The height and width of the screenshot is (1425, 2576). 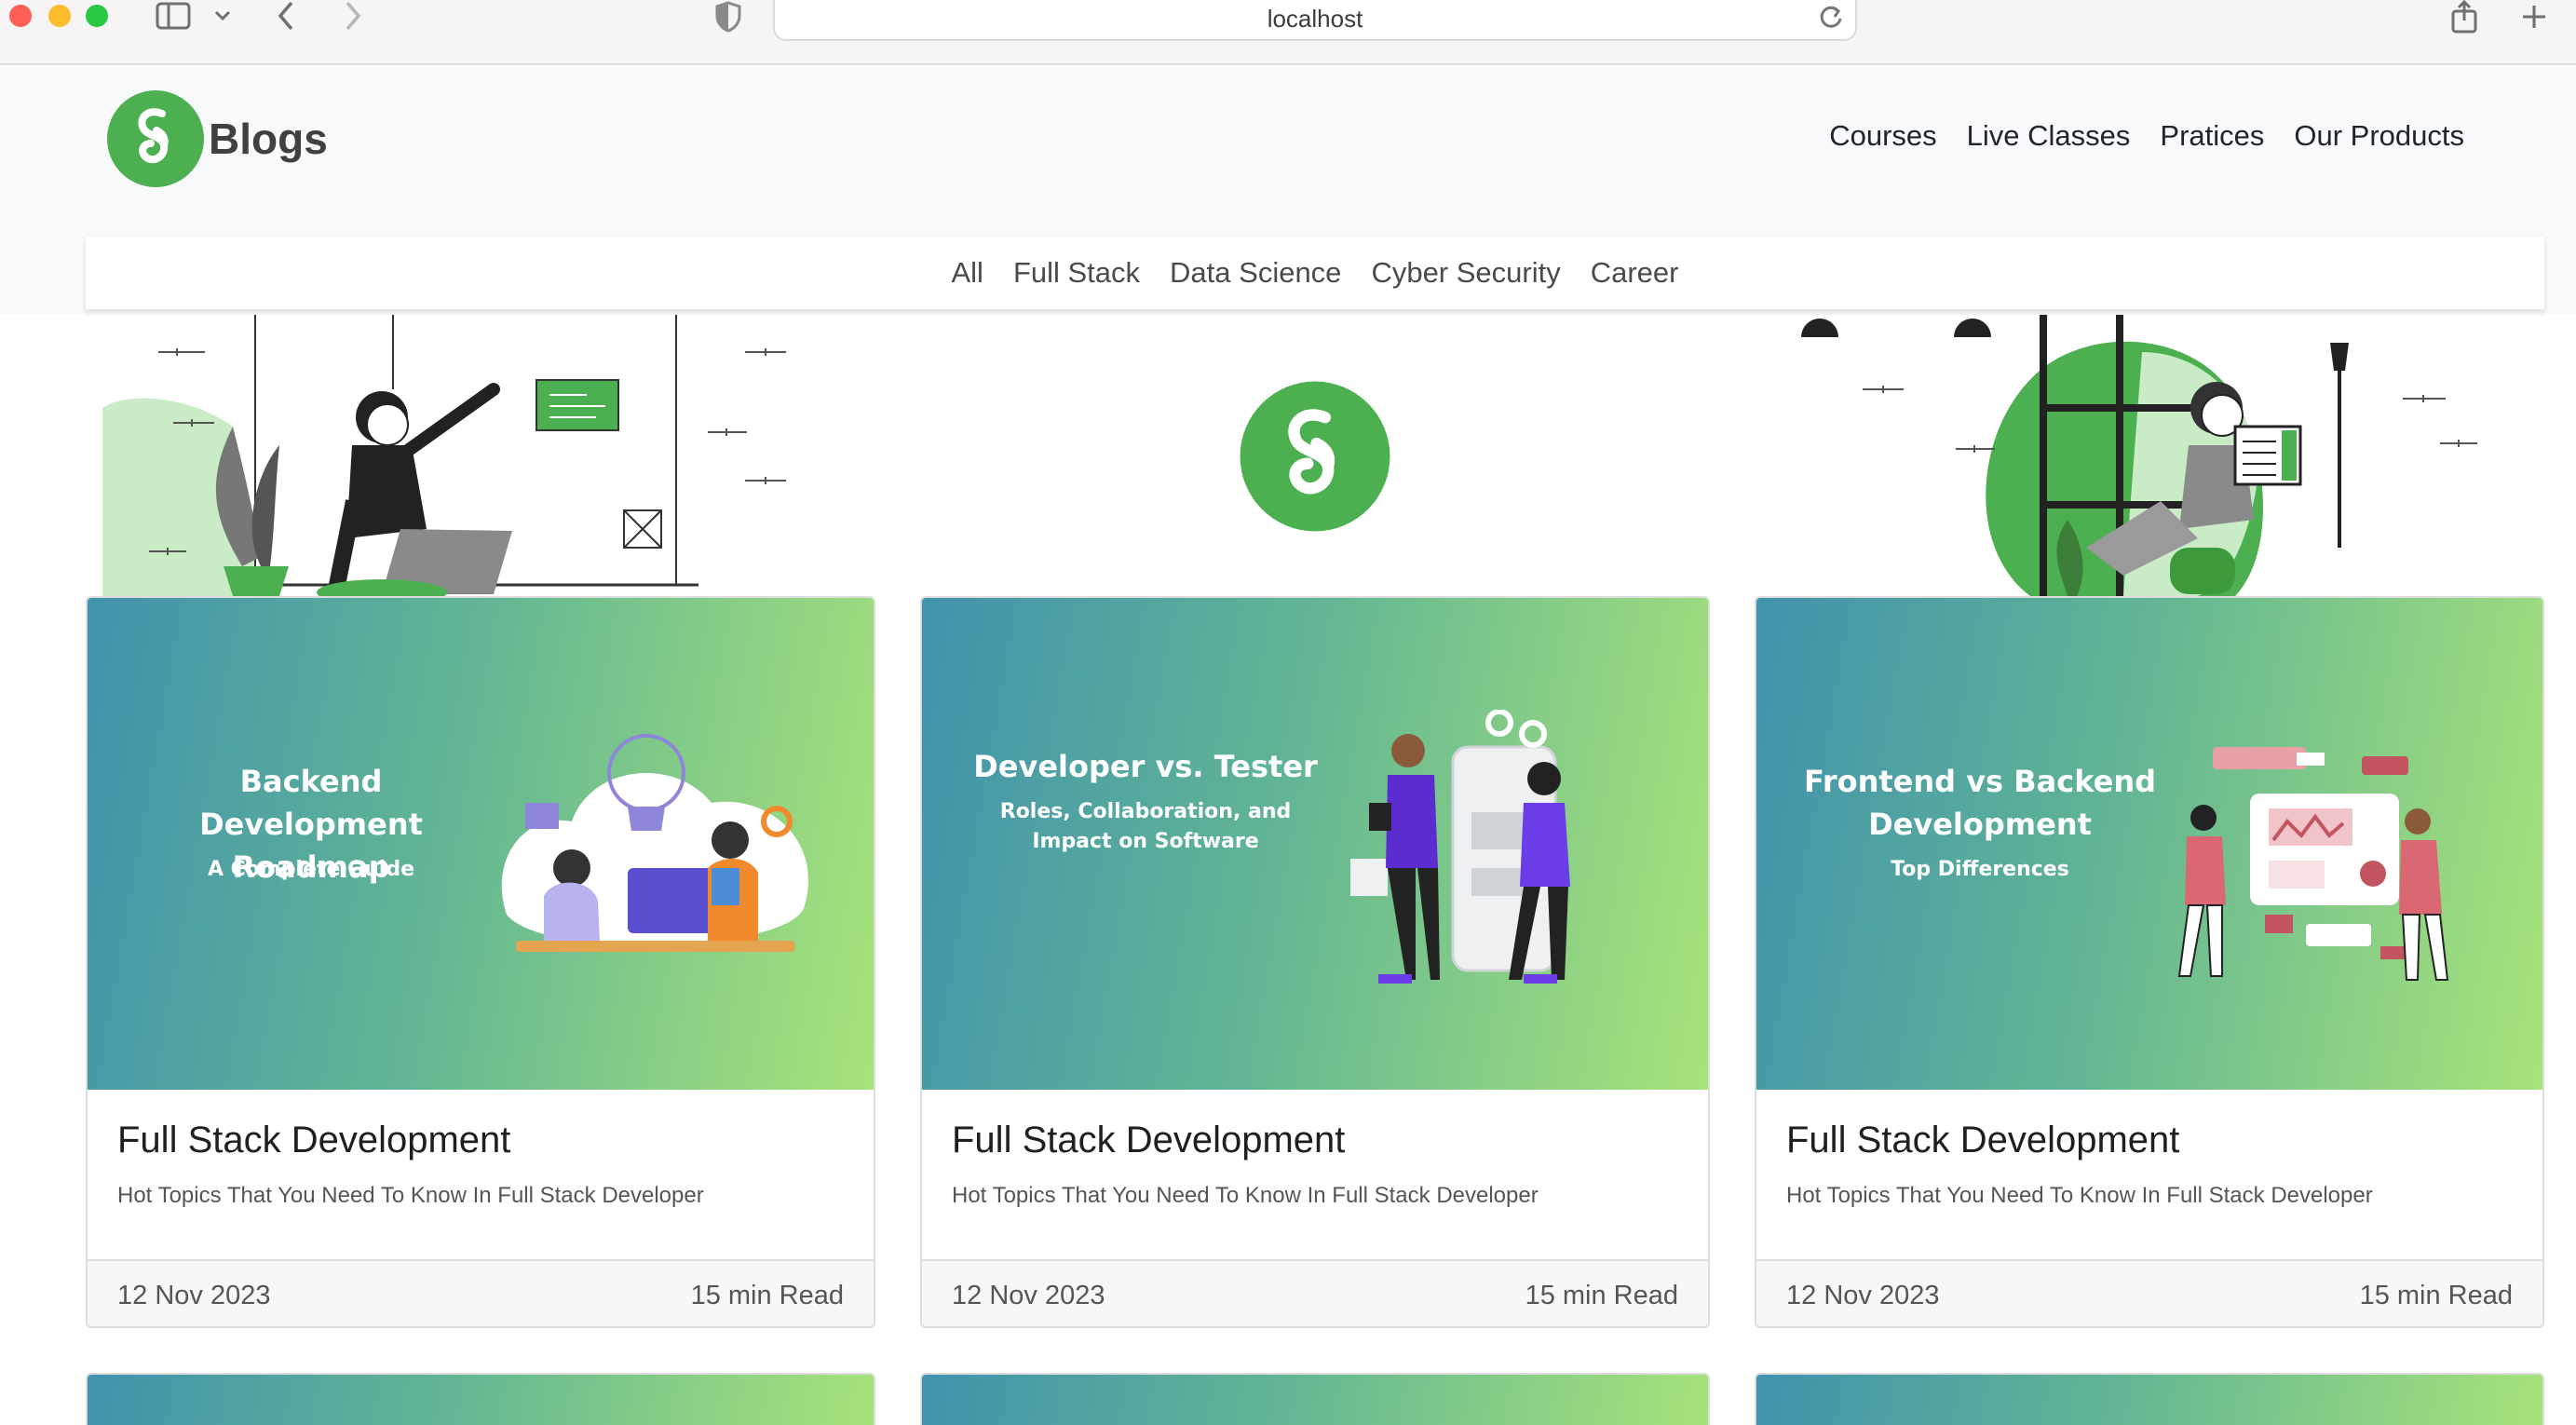 What do you see at coordinates (1465, 273) in the screenshot?
I see `category-cyber-security: Cyber Security` at bounding box center [1465, 273].